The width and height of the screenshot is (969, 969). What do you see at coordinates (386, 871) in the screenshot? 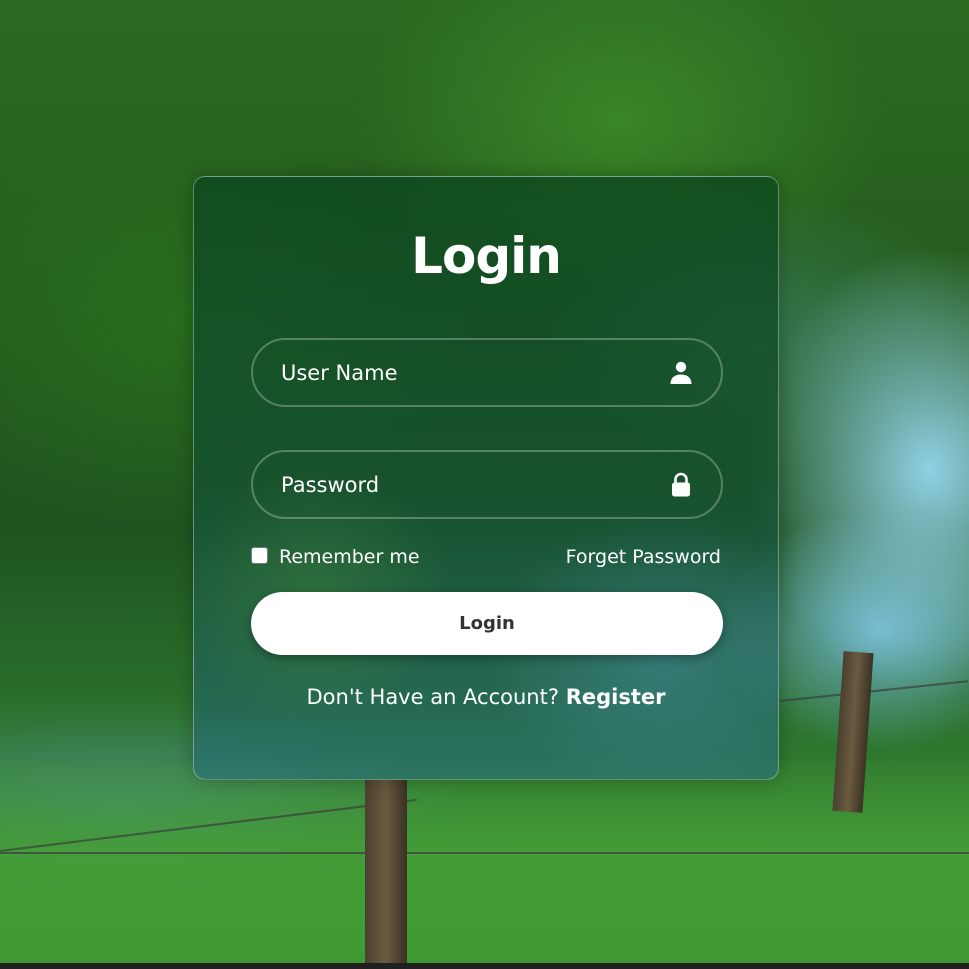
I see `background-fence-post` at bounding box center [386, 871].